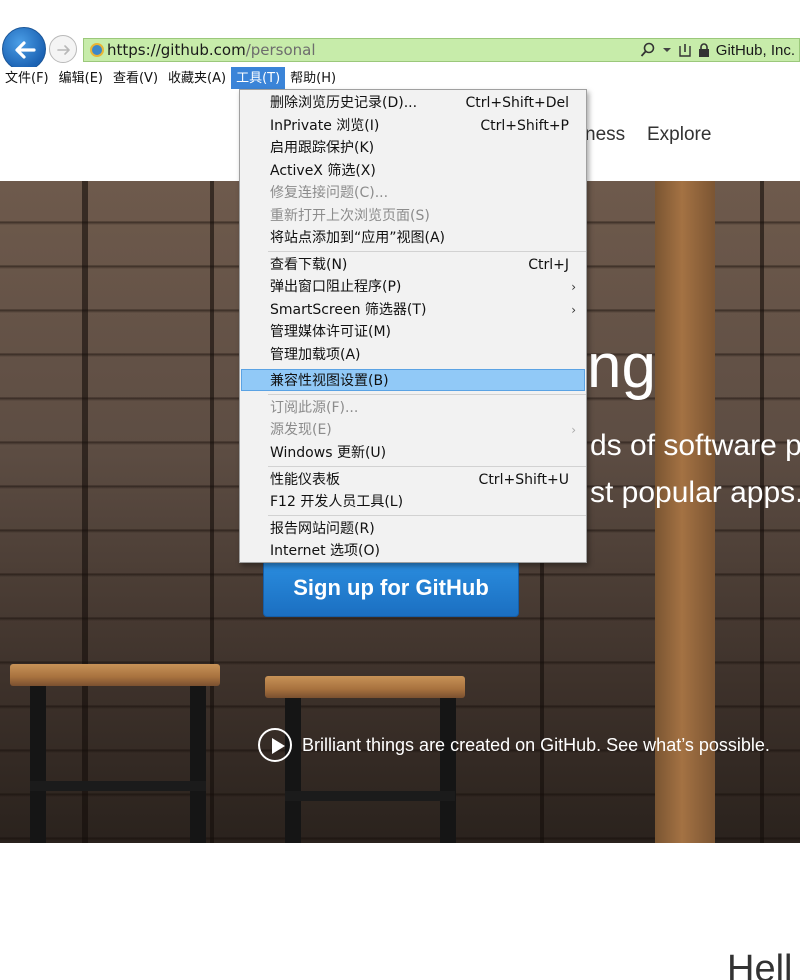  What do you see at coordinates (197, 78) in the screenshot?
I see `menu-favorites: 收藏夹(A)` at bounding box center [197, 78].